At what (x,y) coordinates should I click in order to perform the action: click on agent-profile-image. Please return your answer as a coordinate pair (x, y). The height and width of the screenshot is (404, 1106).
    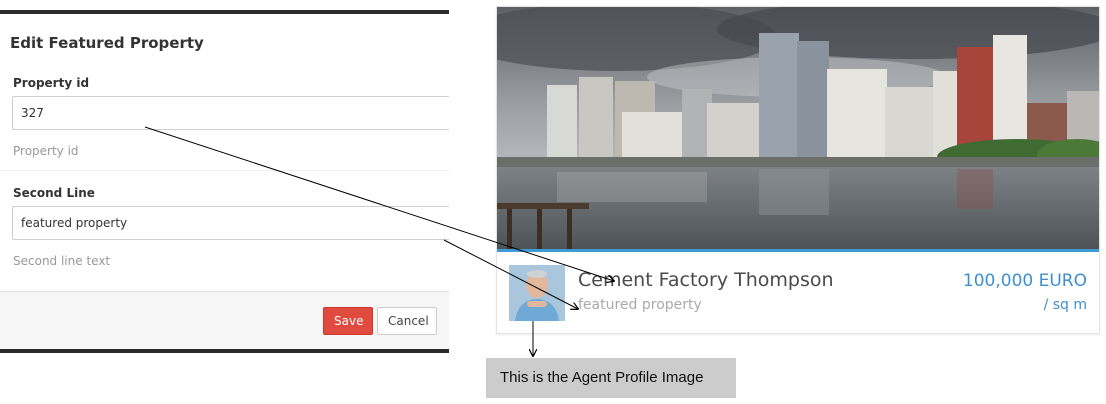
    Looking at the image, I should click on (537, 293).